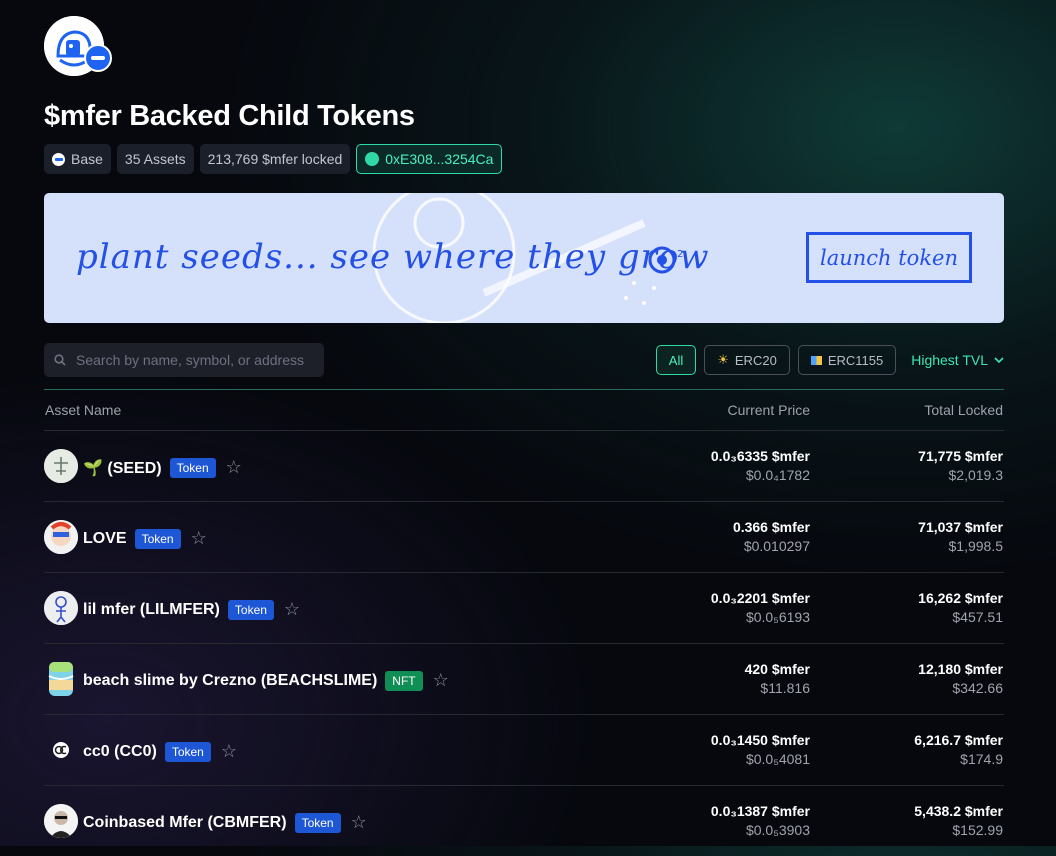 The image size is (1056, 856). What do you see at coordinates (60, 360) in the screenshot?
I see `search-icon` at bounding box center [60, 360].